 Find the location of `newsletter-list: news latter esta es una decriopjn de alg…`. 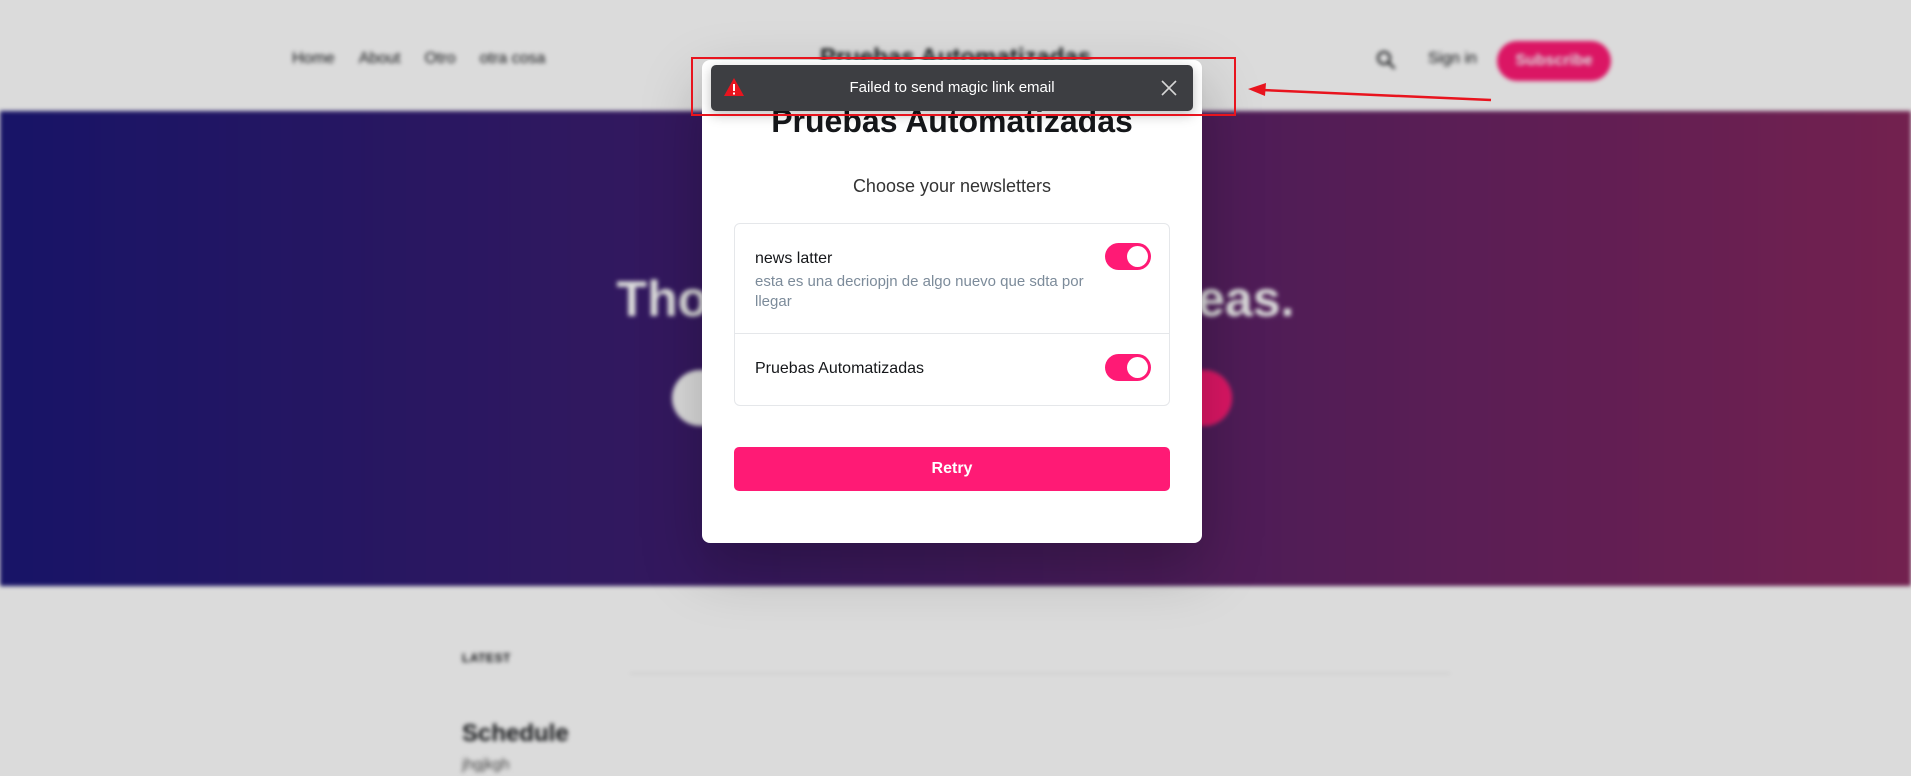

newsletter-list: news latter esta es una decriopjn de alg… is located at coordinates (952, 314).